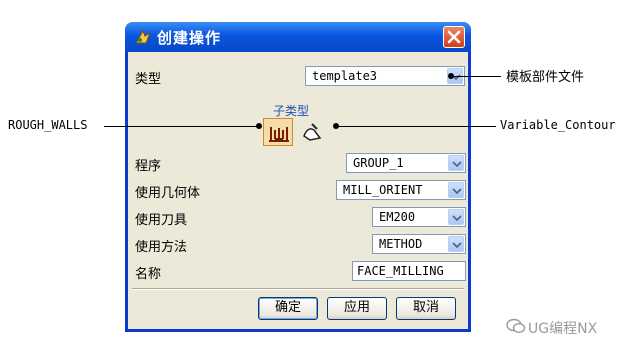  What do you see at coordinates (416, 126) in the screenshot?
I see `callout-line-variable-contour` at bounding box center [416, 126].